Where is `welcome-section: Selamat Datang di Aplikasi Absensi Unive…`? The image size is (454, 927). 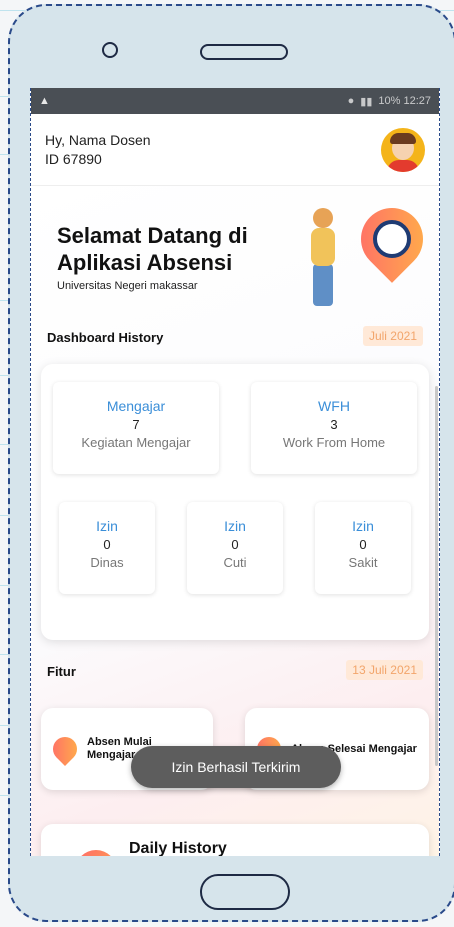
welcome-section: Selamat Datang di Aplikasi Absensi Unive… is located at coordinates (167, 257).